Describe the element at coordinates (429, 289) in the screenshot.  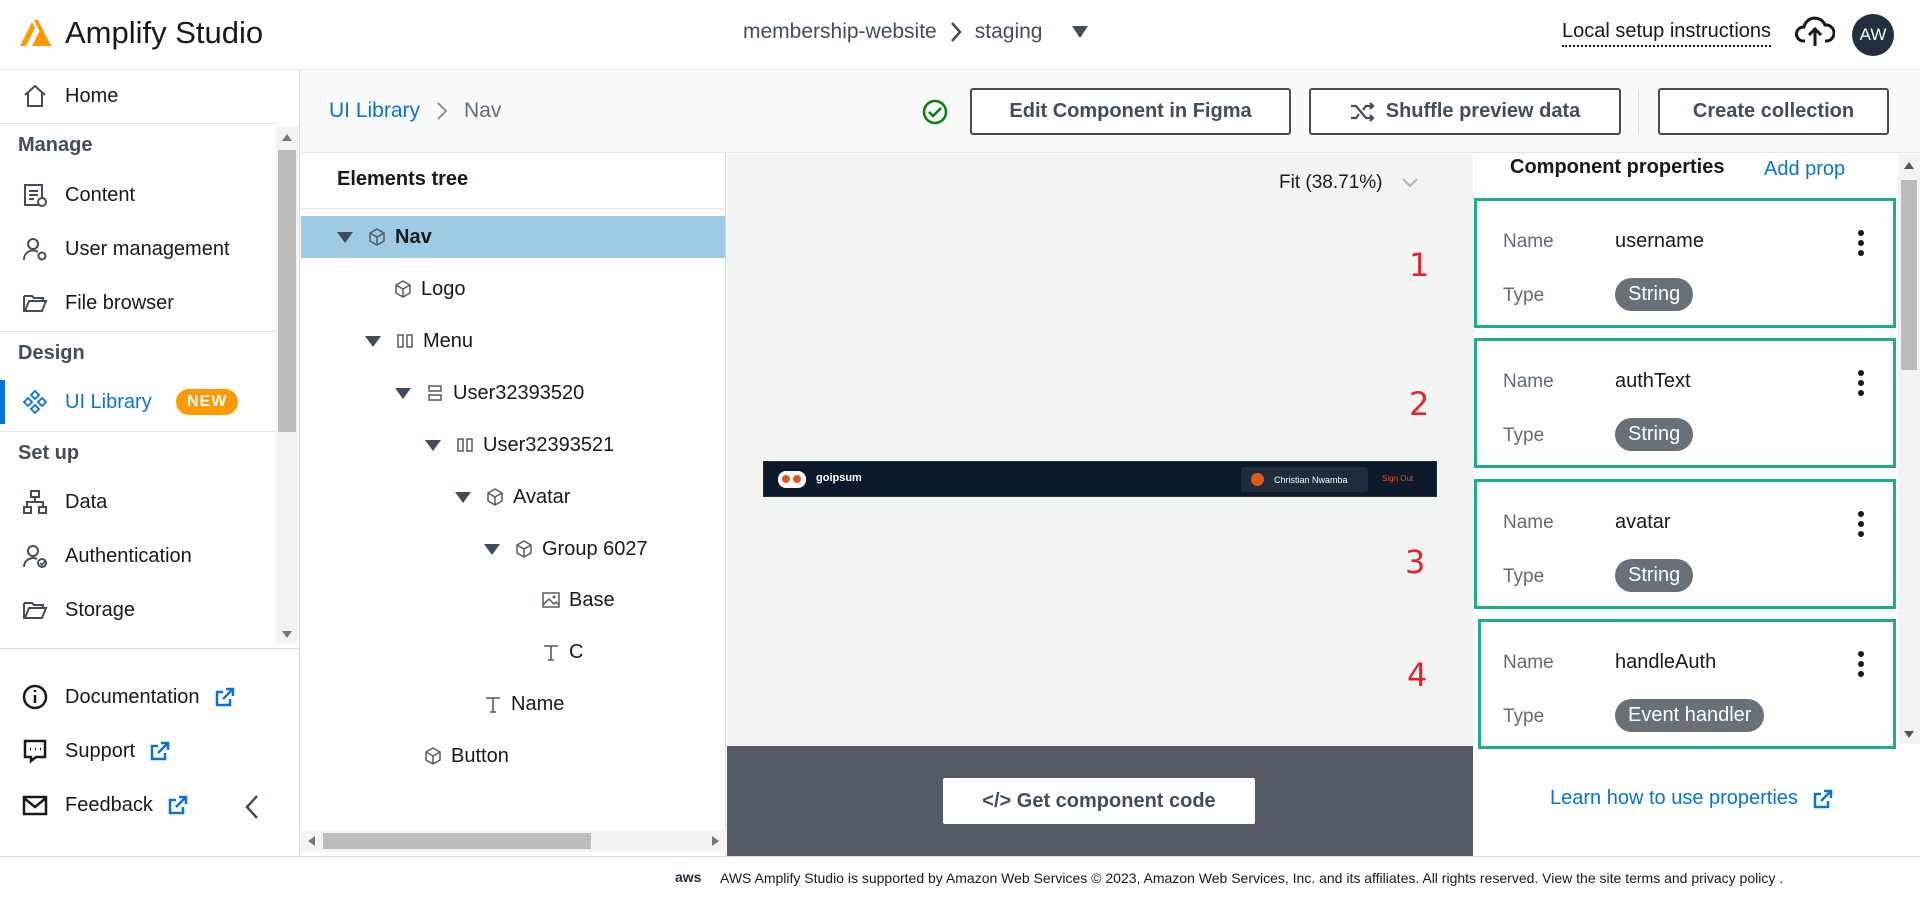
I see `tree-node-logo: Logo` at that location.